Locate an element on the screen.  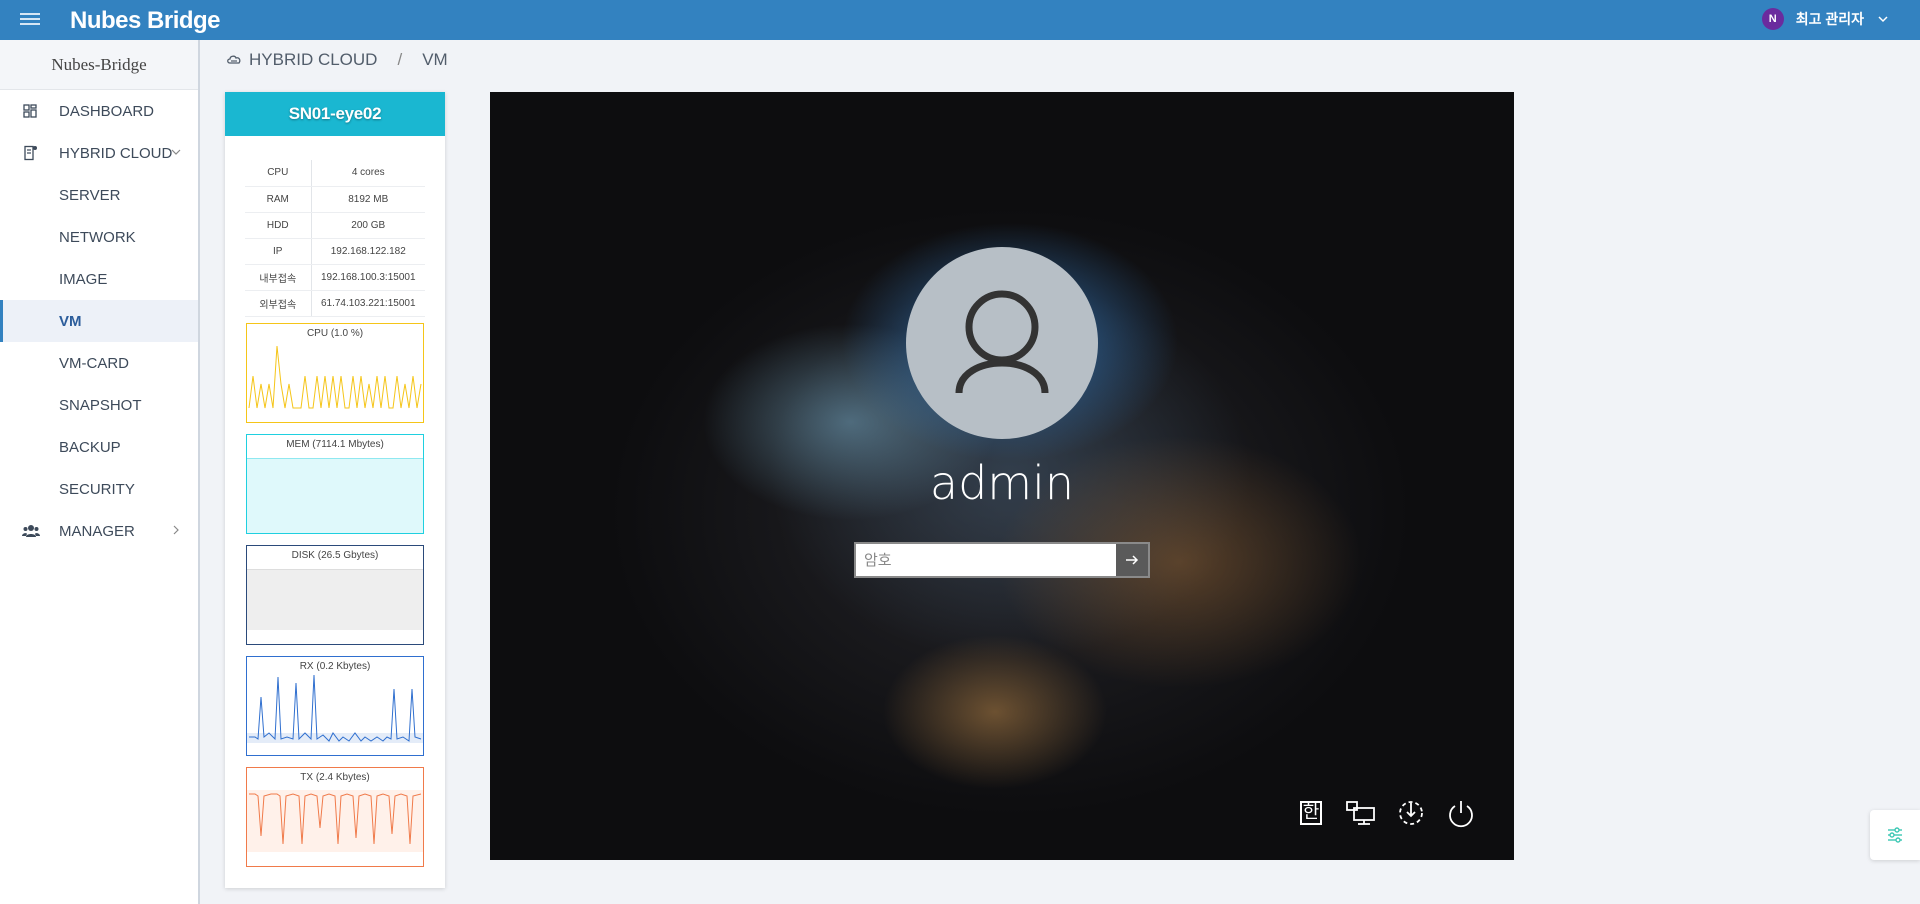
breadcrumb: HYBRID CLOUD / VM is located at coordinates (337, 60).